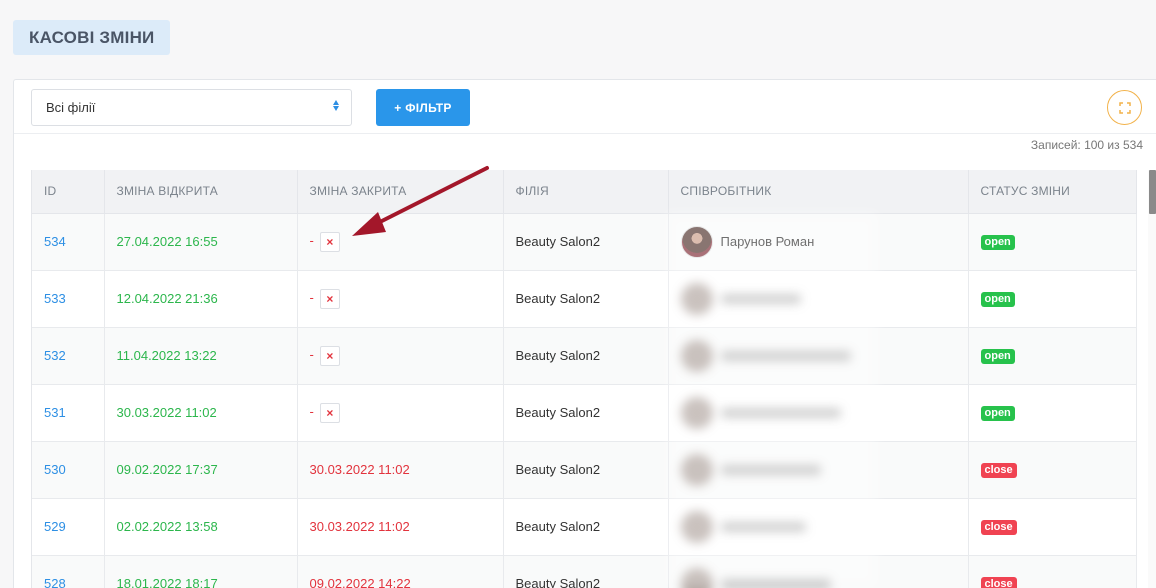  What do you see at coordinates (360, 582) in the screenshot?
I see `closed-date: 09.02.2022 14:22` at bounding box center [360, 582].